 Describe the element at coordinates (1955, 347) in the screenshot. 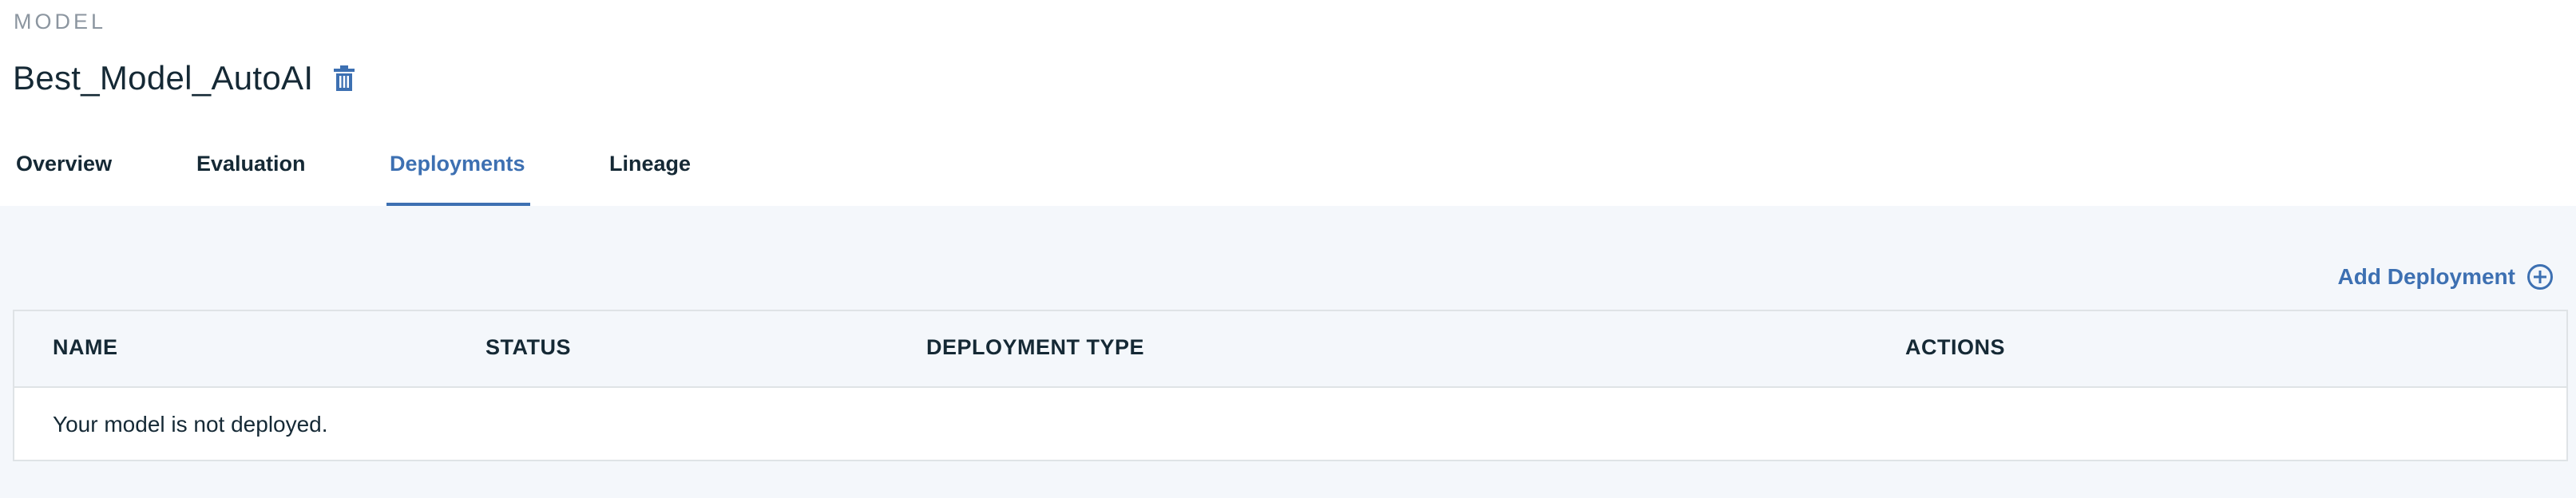

I see `column-header-actions: ACTIONS` at that location.